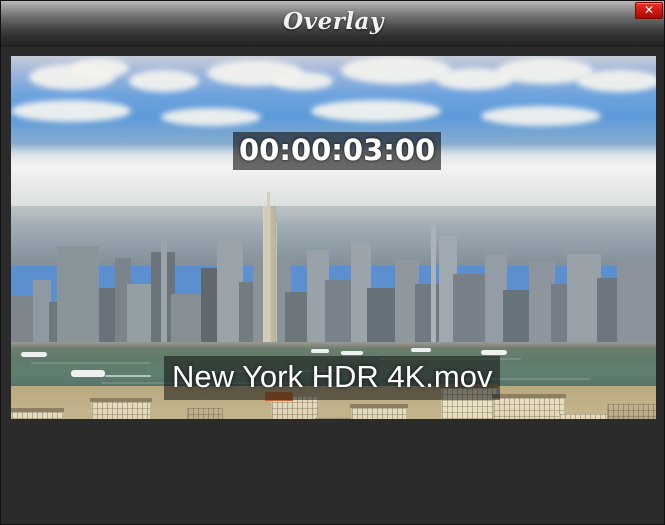 This screenshot has width=665, height=525. I want to click on filename-overlay-text: New York HDR 4K.mov, so click(332, 378).